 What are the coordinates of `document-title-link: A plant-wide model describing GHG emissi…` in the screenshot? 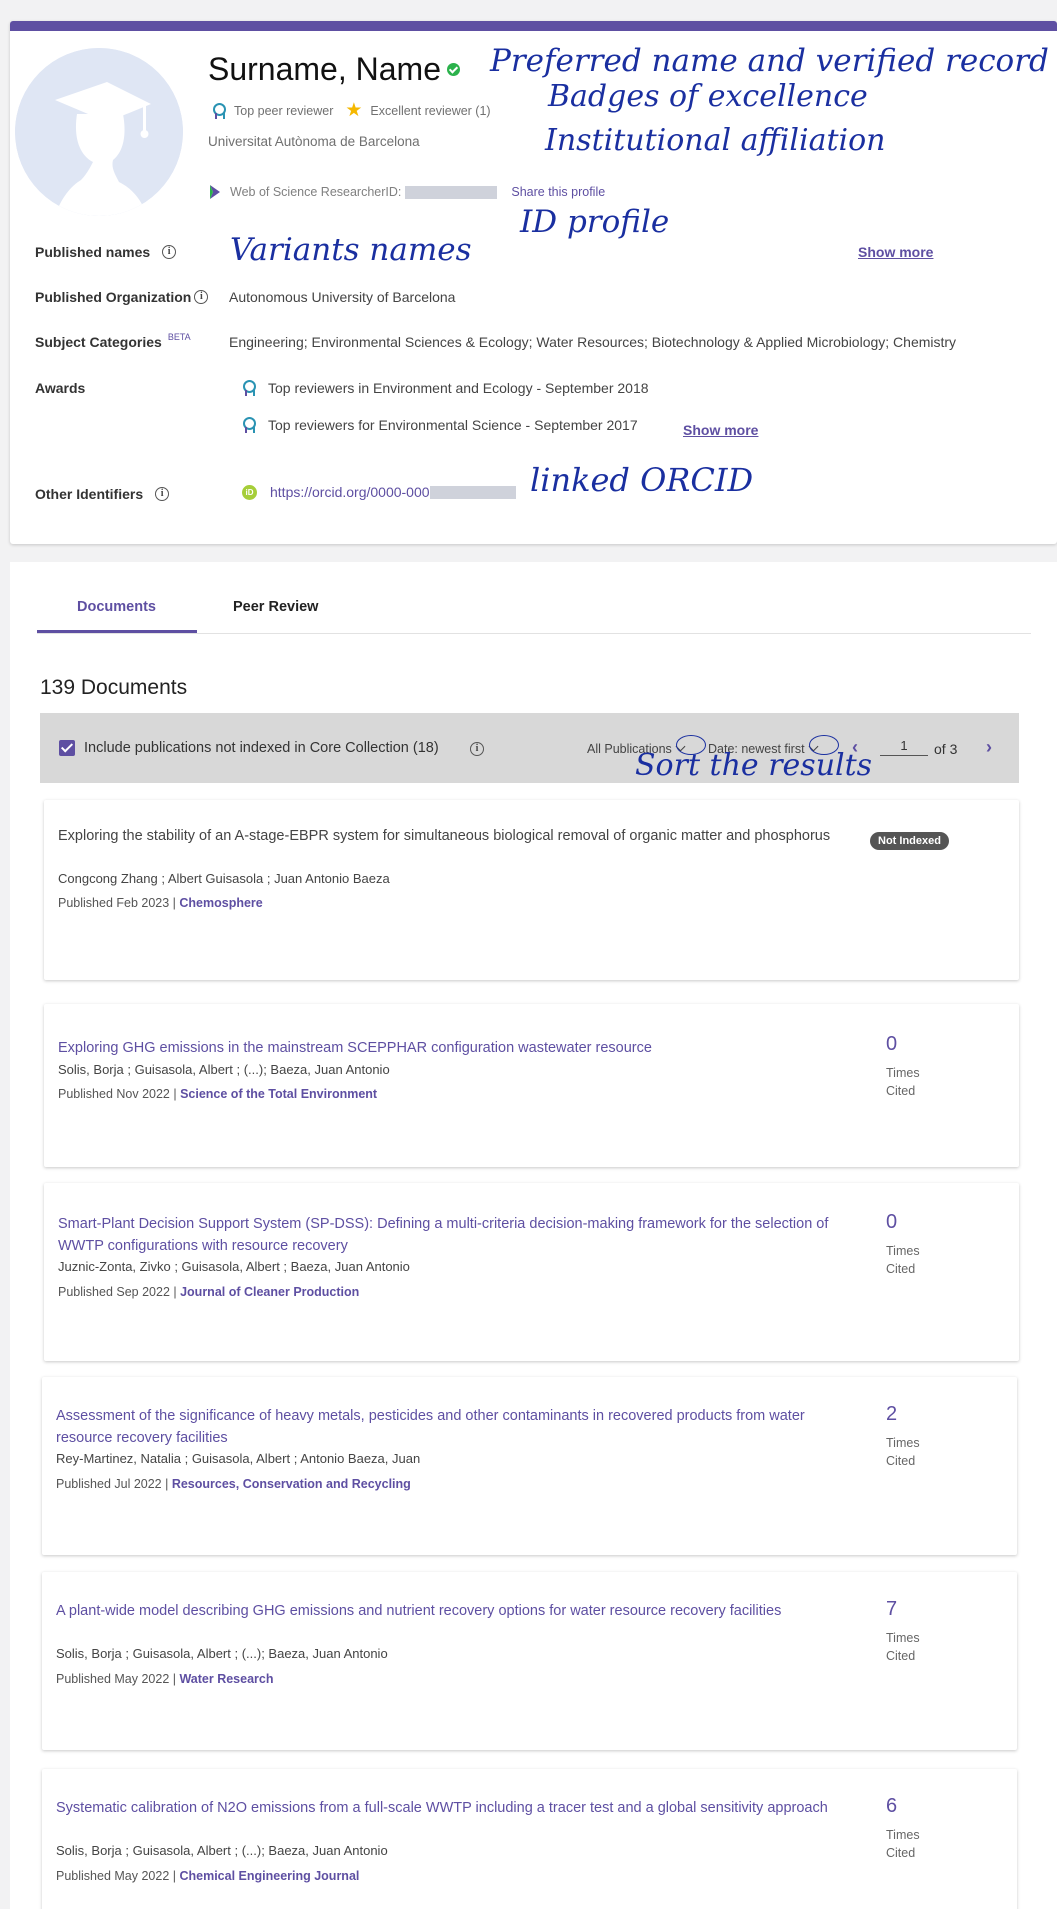 It's located at (446, 1611).